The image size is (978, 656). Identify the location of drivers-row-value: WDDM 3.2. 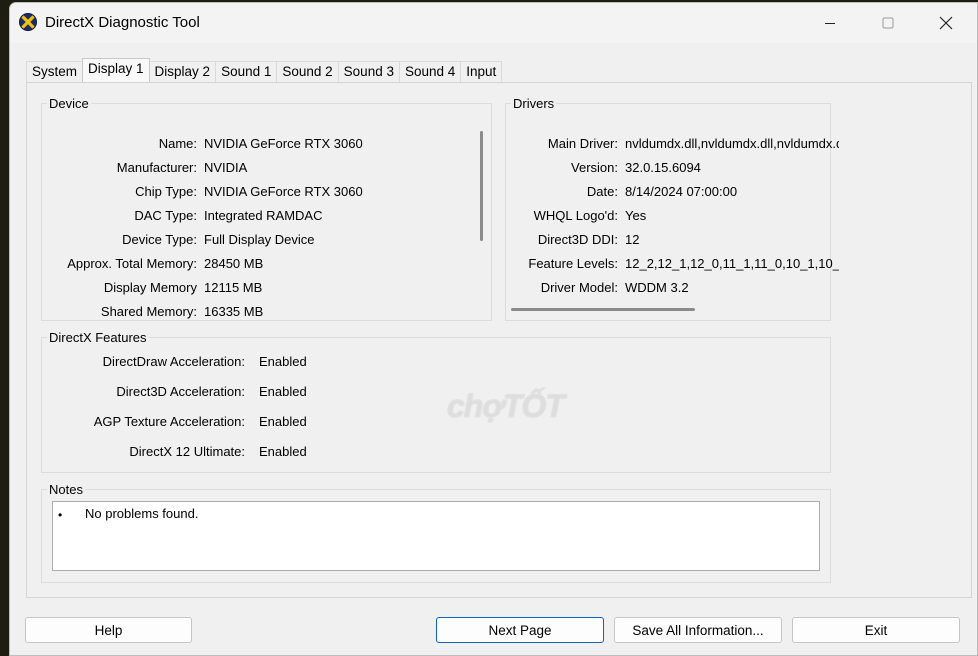
(657, 287).